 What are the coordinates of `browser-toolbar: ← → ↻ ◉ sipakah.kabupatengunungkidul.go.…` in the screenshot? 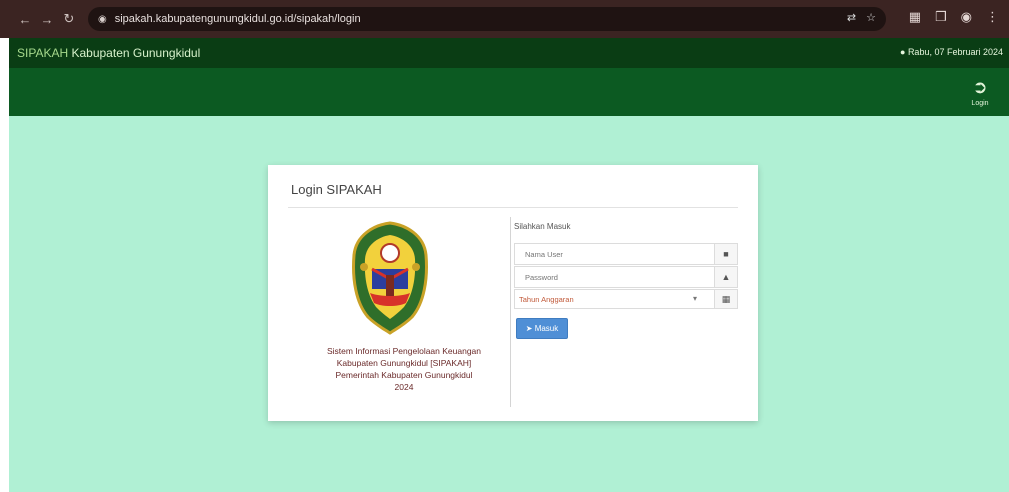 It's located at (504, 19).